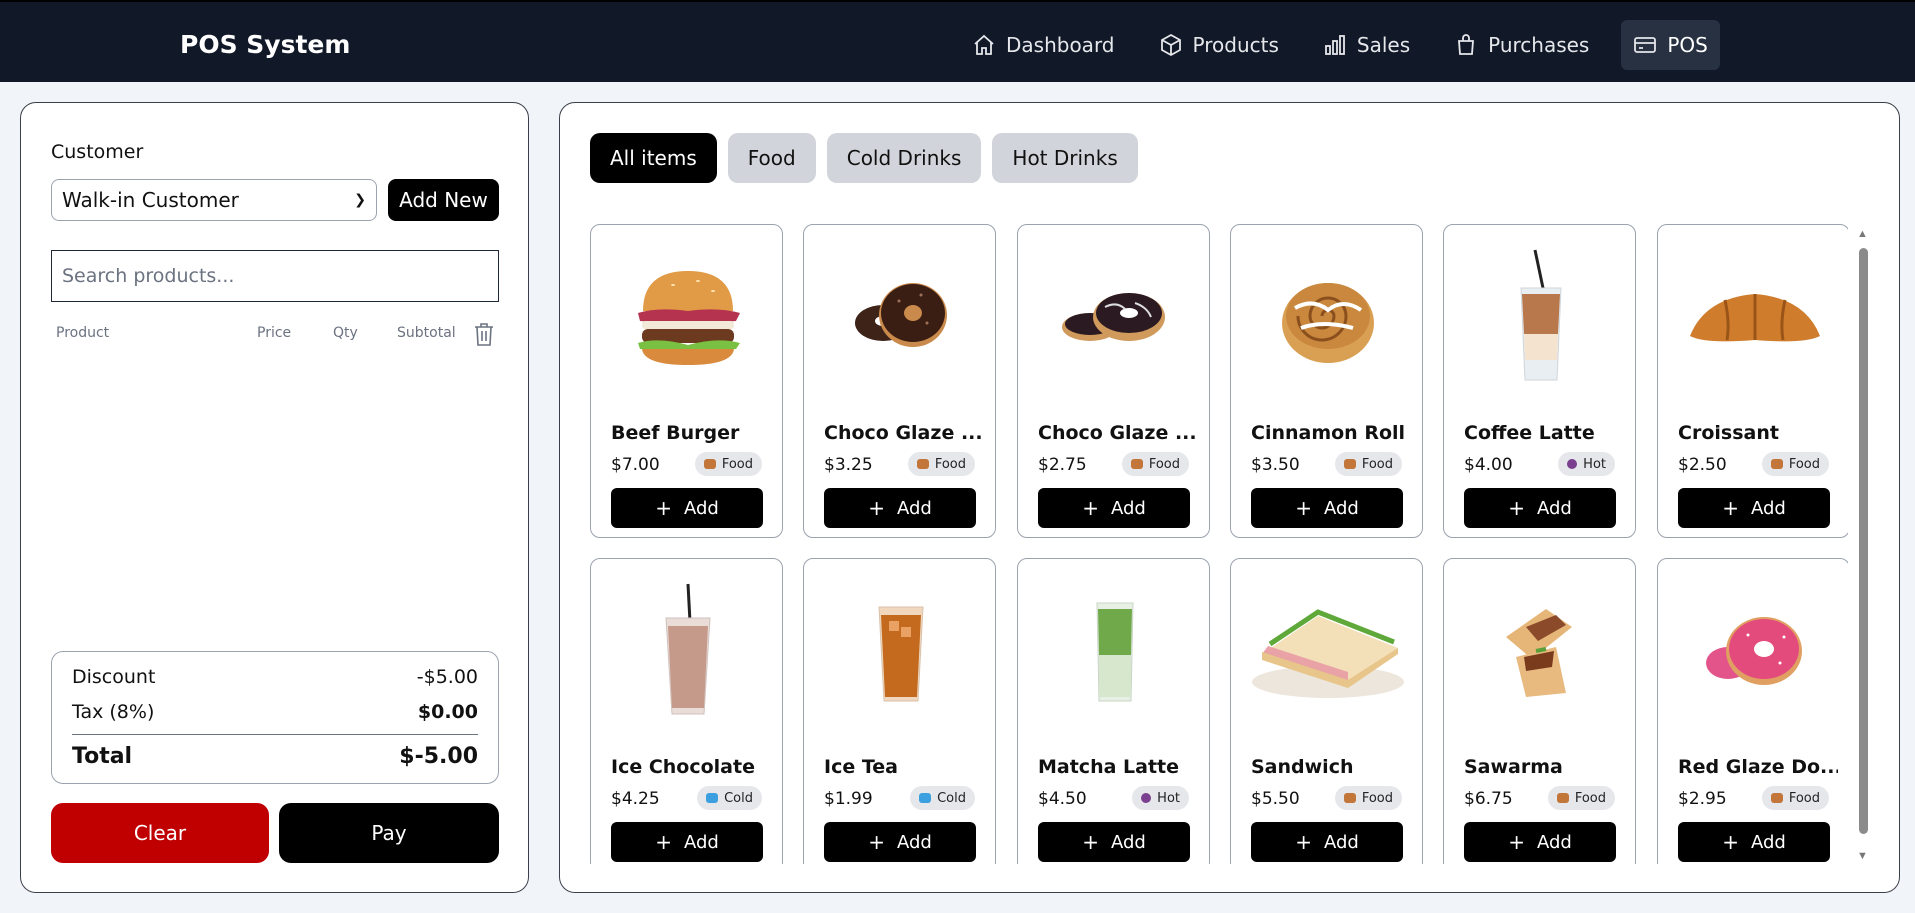 This screenshot has height=913, width=1915. Describe the element at coordinates (1060, 45) in the screenshot. I see `nav-dashboard-label: Dashboard` at that location.